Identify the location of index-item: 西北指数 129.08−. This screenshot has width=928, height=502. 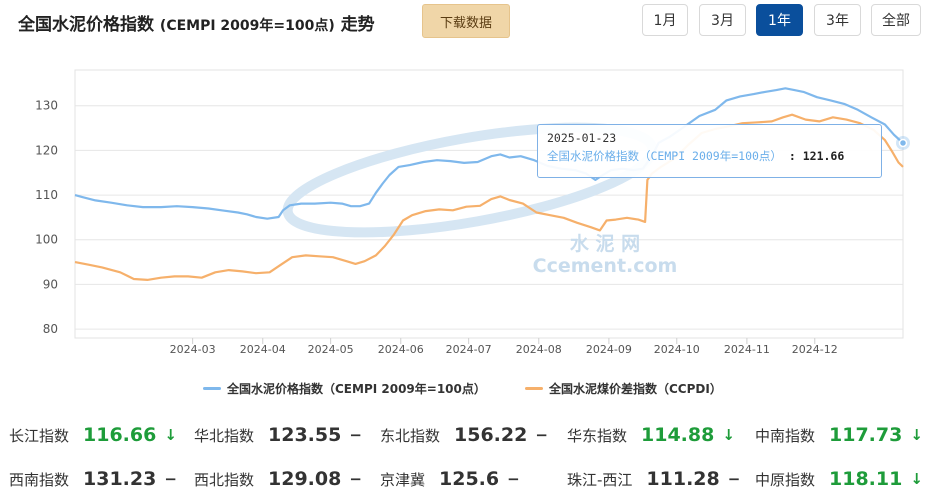
(278, 479).